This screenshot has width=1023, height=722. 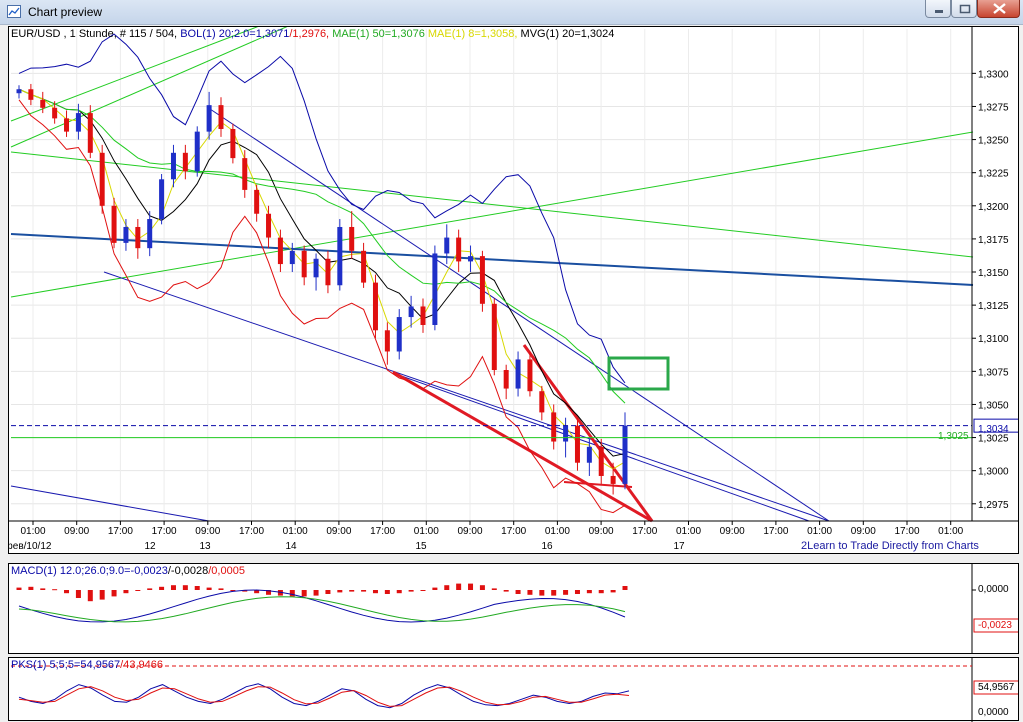 I want to click on macd-svg, so click(x=517, y=608).